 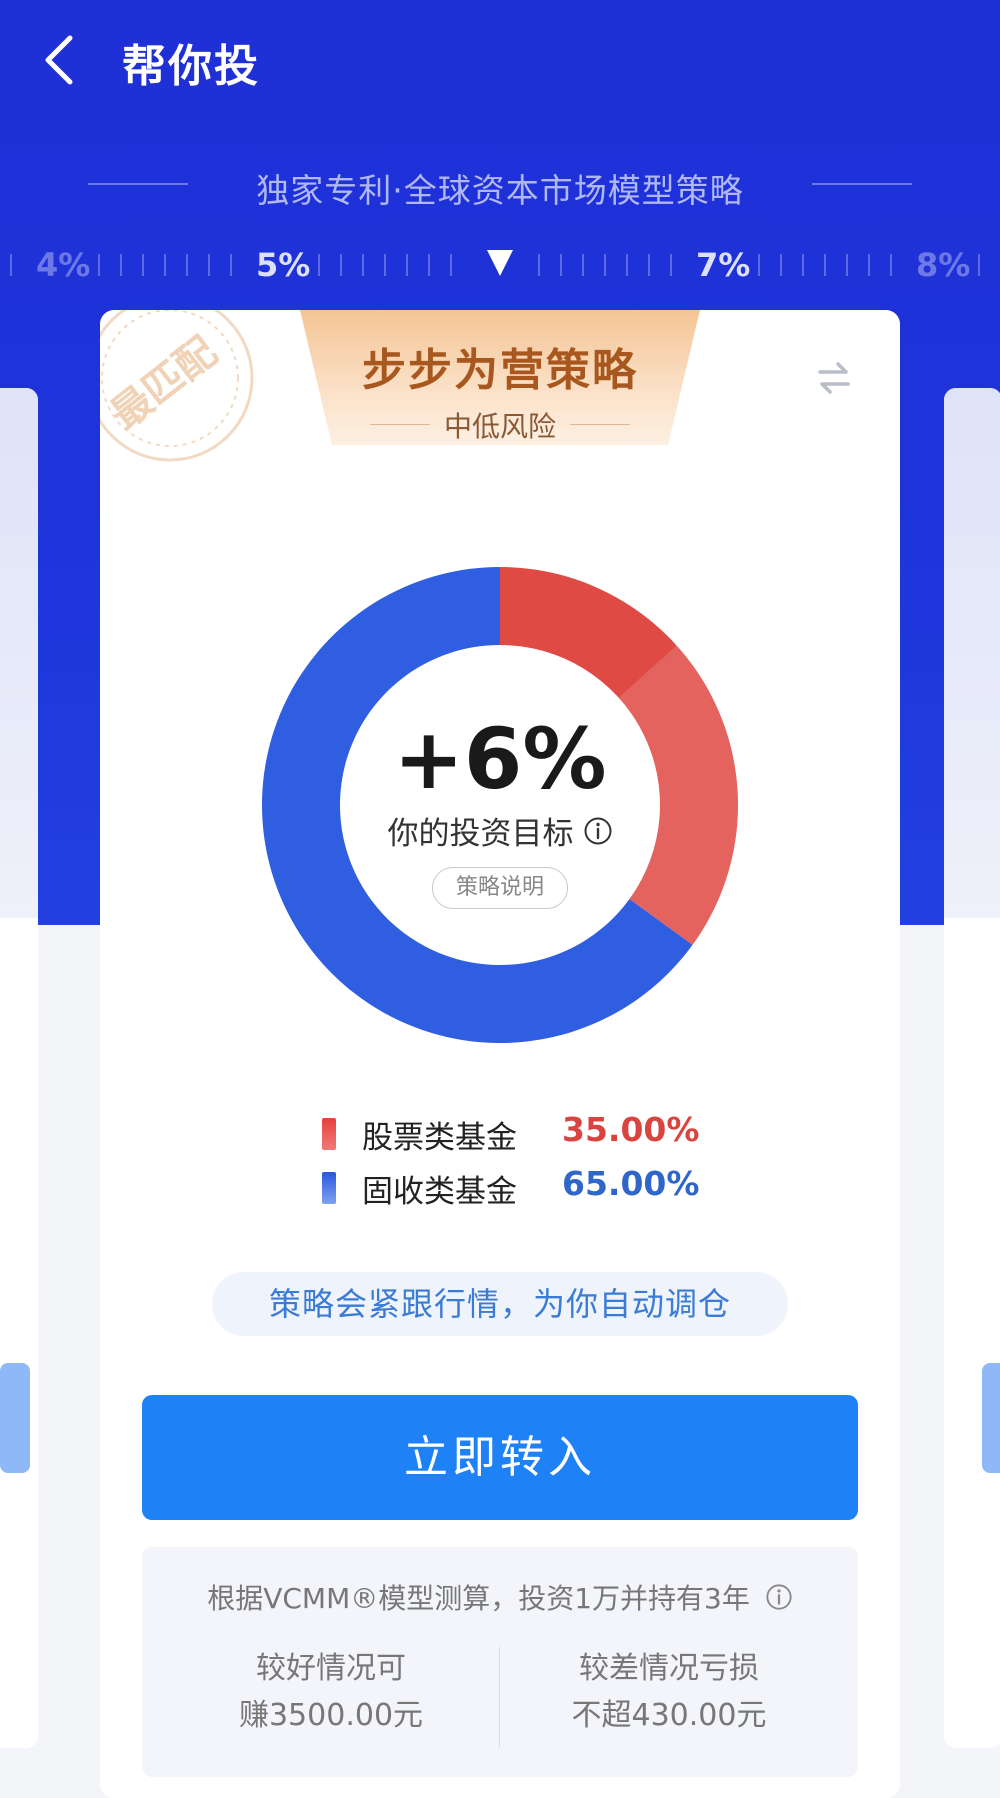 What do you see at coordinates (15, 1418) in the screenshot?
I see `prev-card-button` at bounding box center [15, 1418].